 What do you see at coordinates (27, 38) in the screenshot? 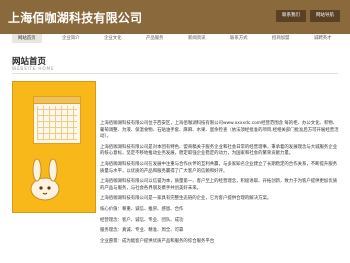
I see `nav-item-home: 网站首页` at bounding box center [27, 38].